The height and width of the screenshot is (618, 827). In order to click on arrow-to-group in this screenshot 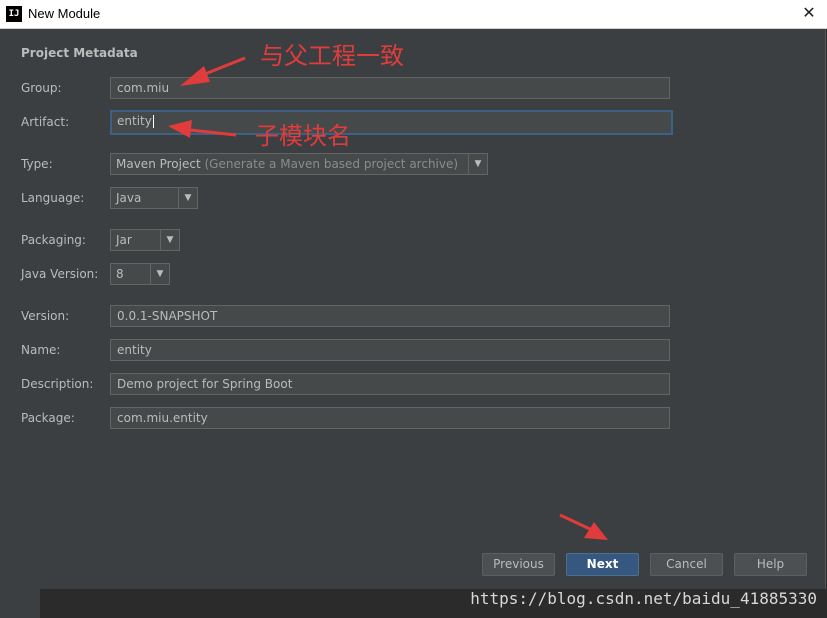, I will do `click(222, 67)`.